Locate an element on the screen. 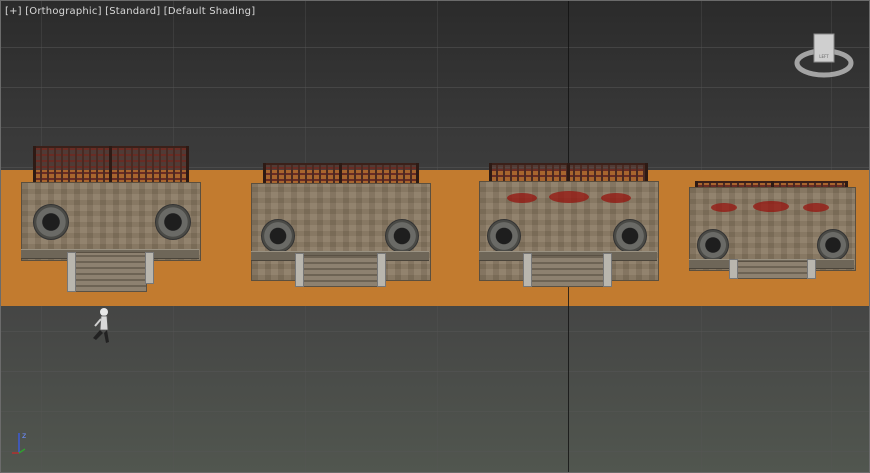 This screenshot has width=870, height=473. axis-tripod-icon: z is located at coordinates (19, 442).